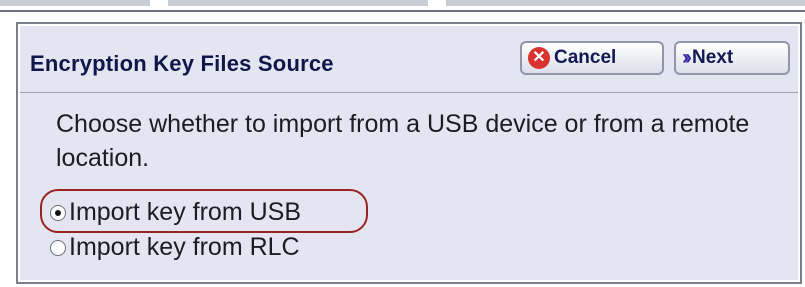  I want to click on import-usb-option: Import key from USB, so click(175, 212).